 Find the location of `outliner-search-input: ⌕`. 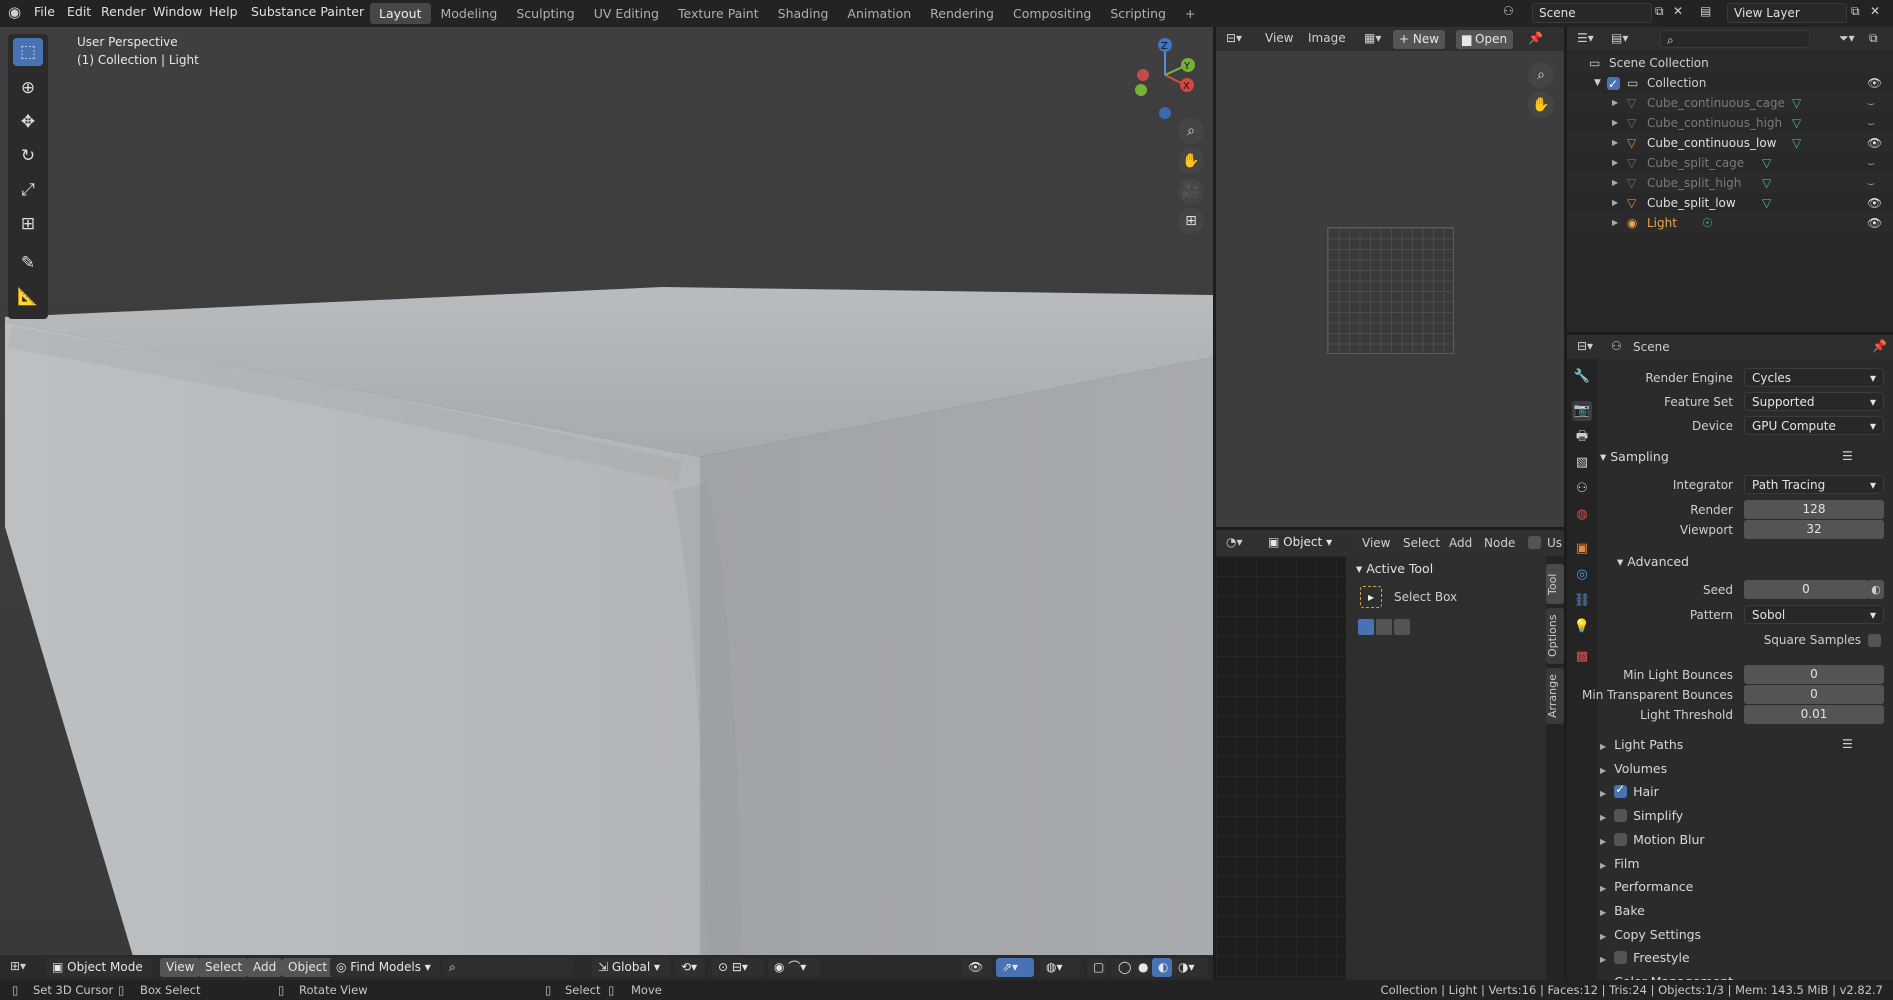

outliner-search-input: ⌕ is located at coordinates (1735, 39).